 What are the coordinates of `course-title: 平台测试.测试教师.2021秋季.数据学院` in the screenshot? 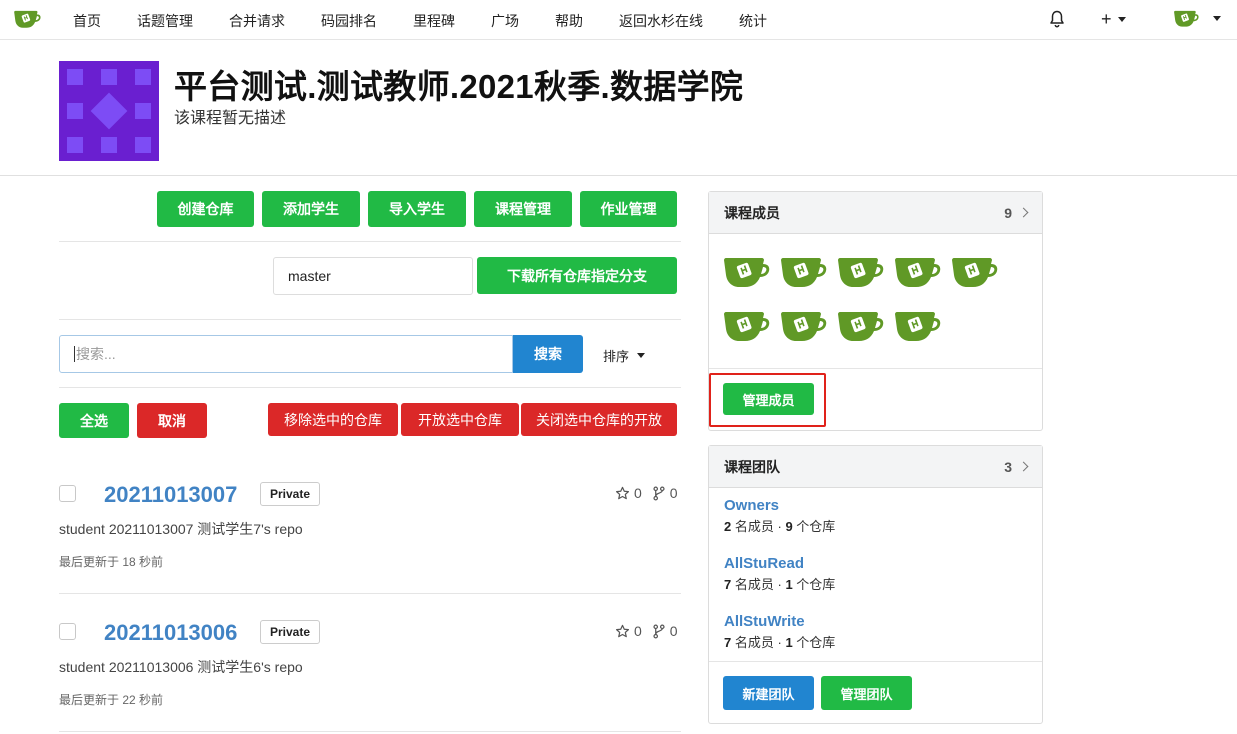 It's located at (459, 86).